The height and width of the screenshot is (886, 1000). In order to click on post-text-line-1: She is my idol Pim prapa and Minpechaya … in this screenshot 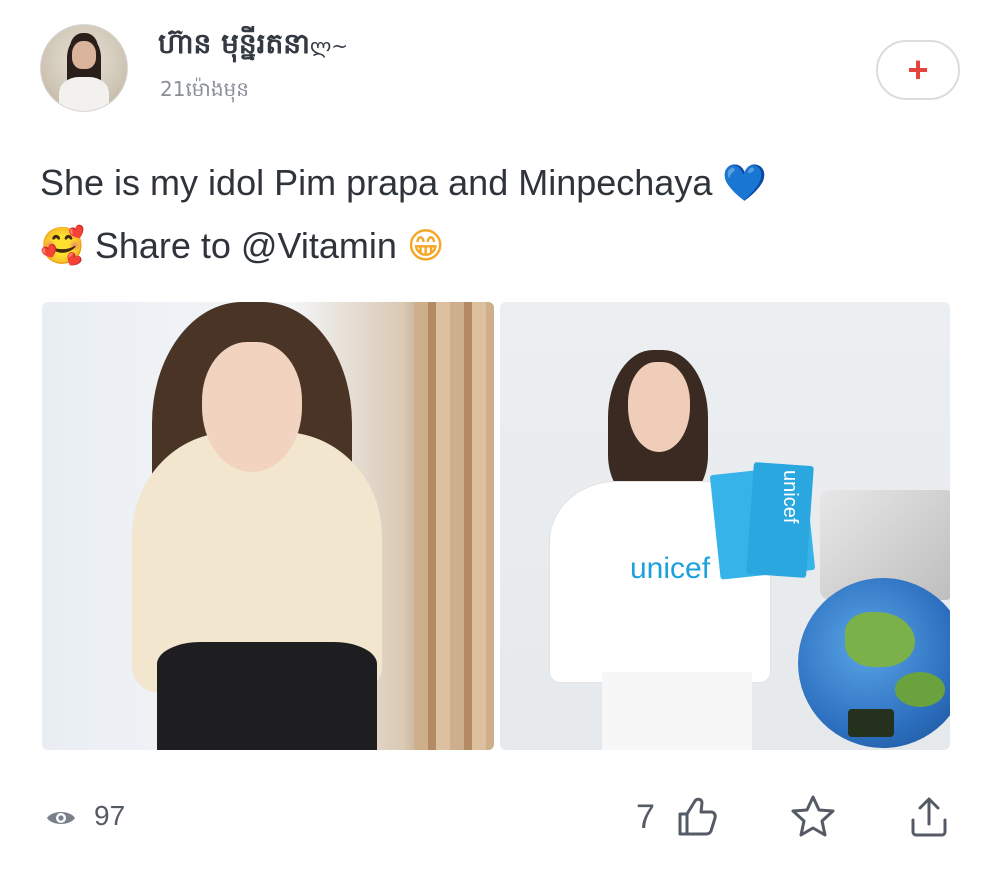, I will do `click(480, 183)`.